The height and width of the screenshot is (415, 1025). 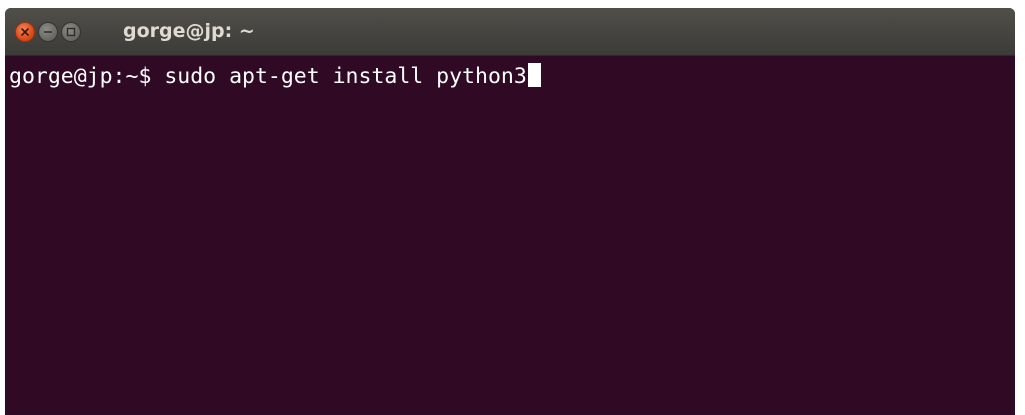 I want to click on close-icon, so click(x=25, y=32).